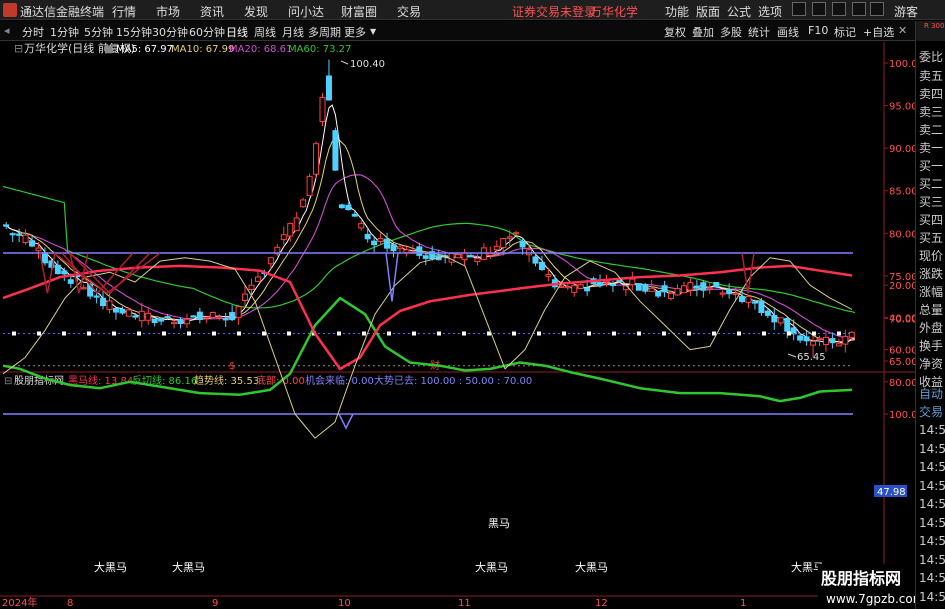 The height and width of the screenshot is (609, 945). What do you see at coordinates (811, 357) in the screenshot?
I see `low-price-label: 65.45` at bounding box center [811, 357].